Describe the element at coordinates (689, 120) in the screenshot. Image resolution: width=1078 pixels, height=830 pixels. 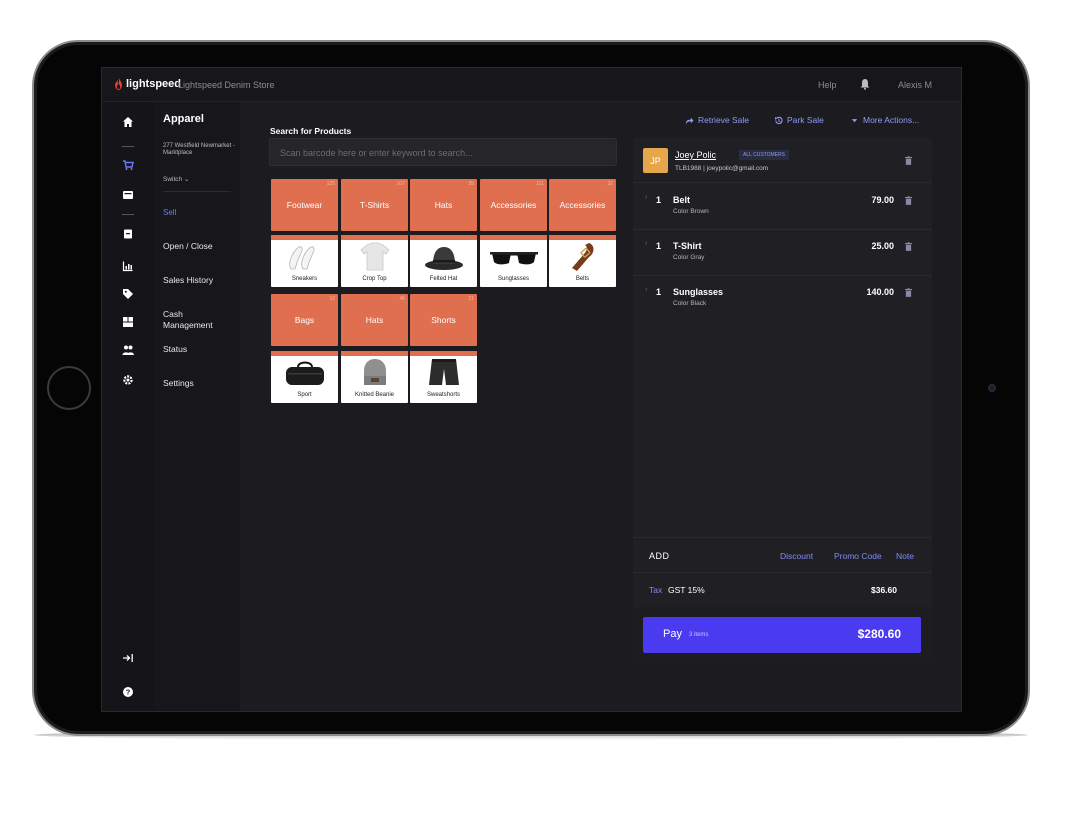
I see `retrieve-icon` at that location.